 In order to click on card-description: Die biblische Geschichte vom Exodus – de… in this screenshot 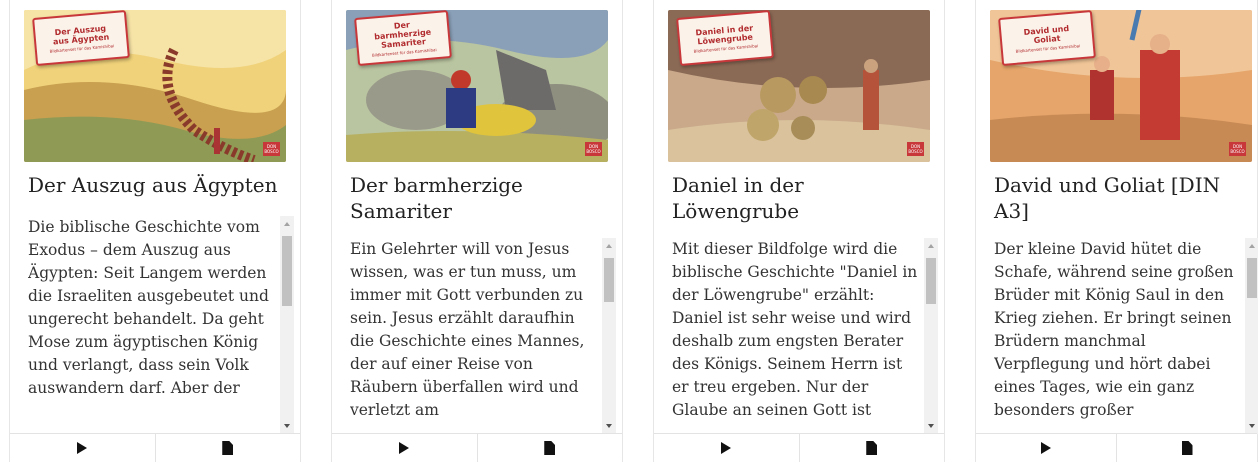, I will do `click(148, 307)`.